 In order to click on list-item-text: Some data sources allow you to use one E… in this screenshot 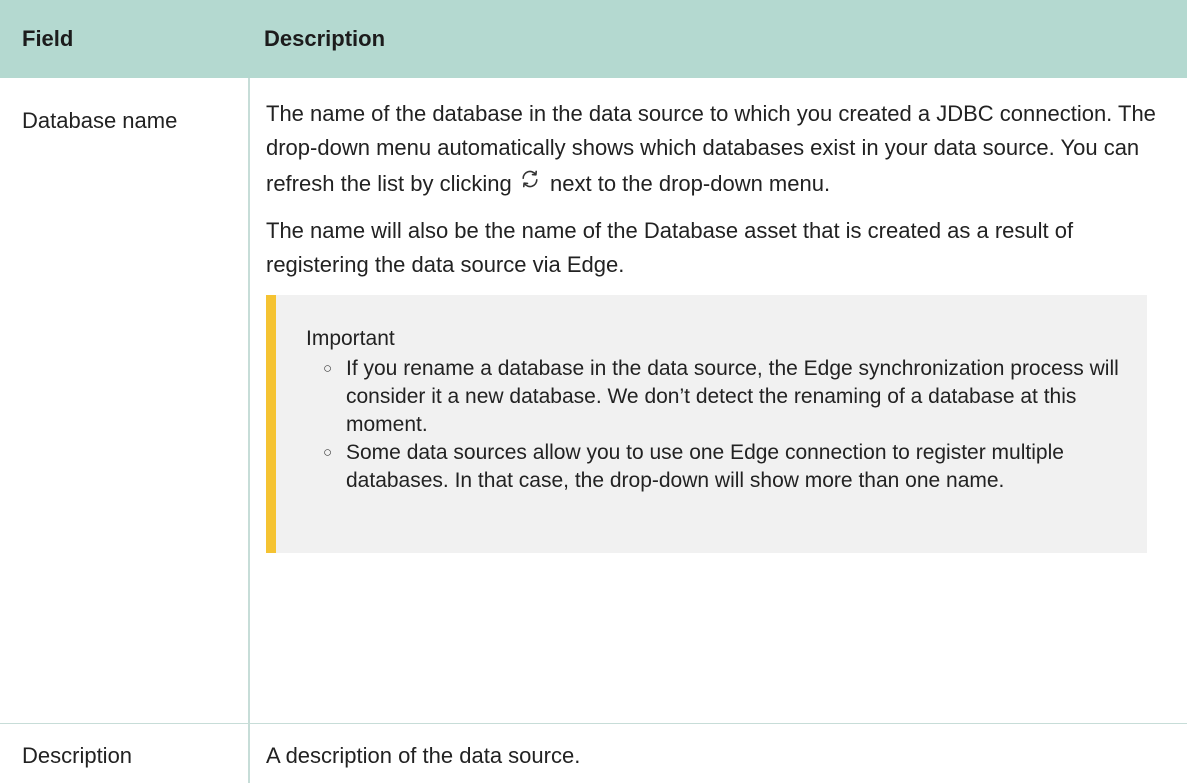, I will do `click(705, 466)`.